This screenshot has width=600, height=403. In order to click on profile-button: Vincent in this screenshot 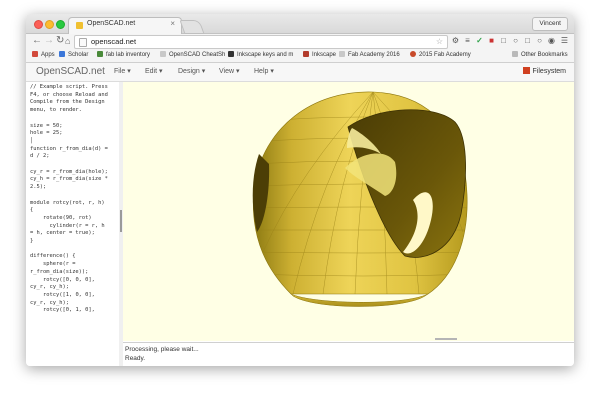, I will do `click(550, 24)`.